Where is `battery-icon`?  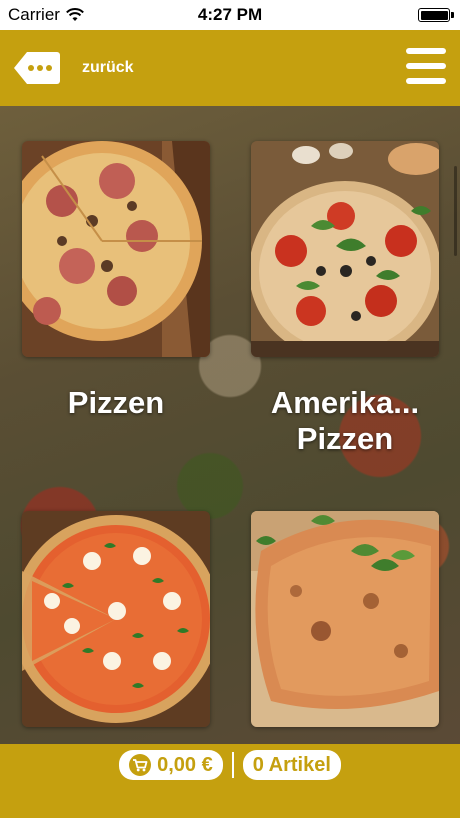
battery-icon is located at coordinates (436, 15).